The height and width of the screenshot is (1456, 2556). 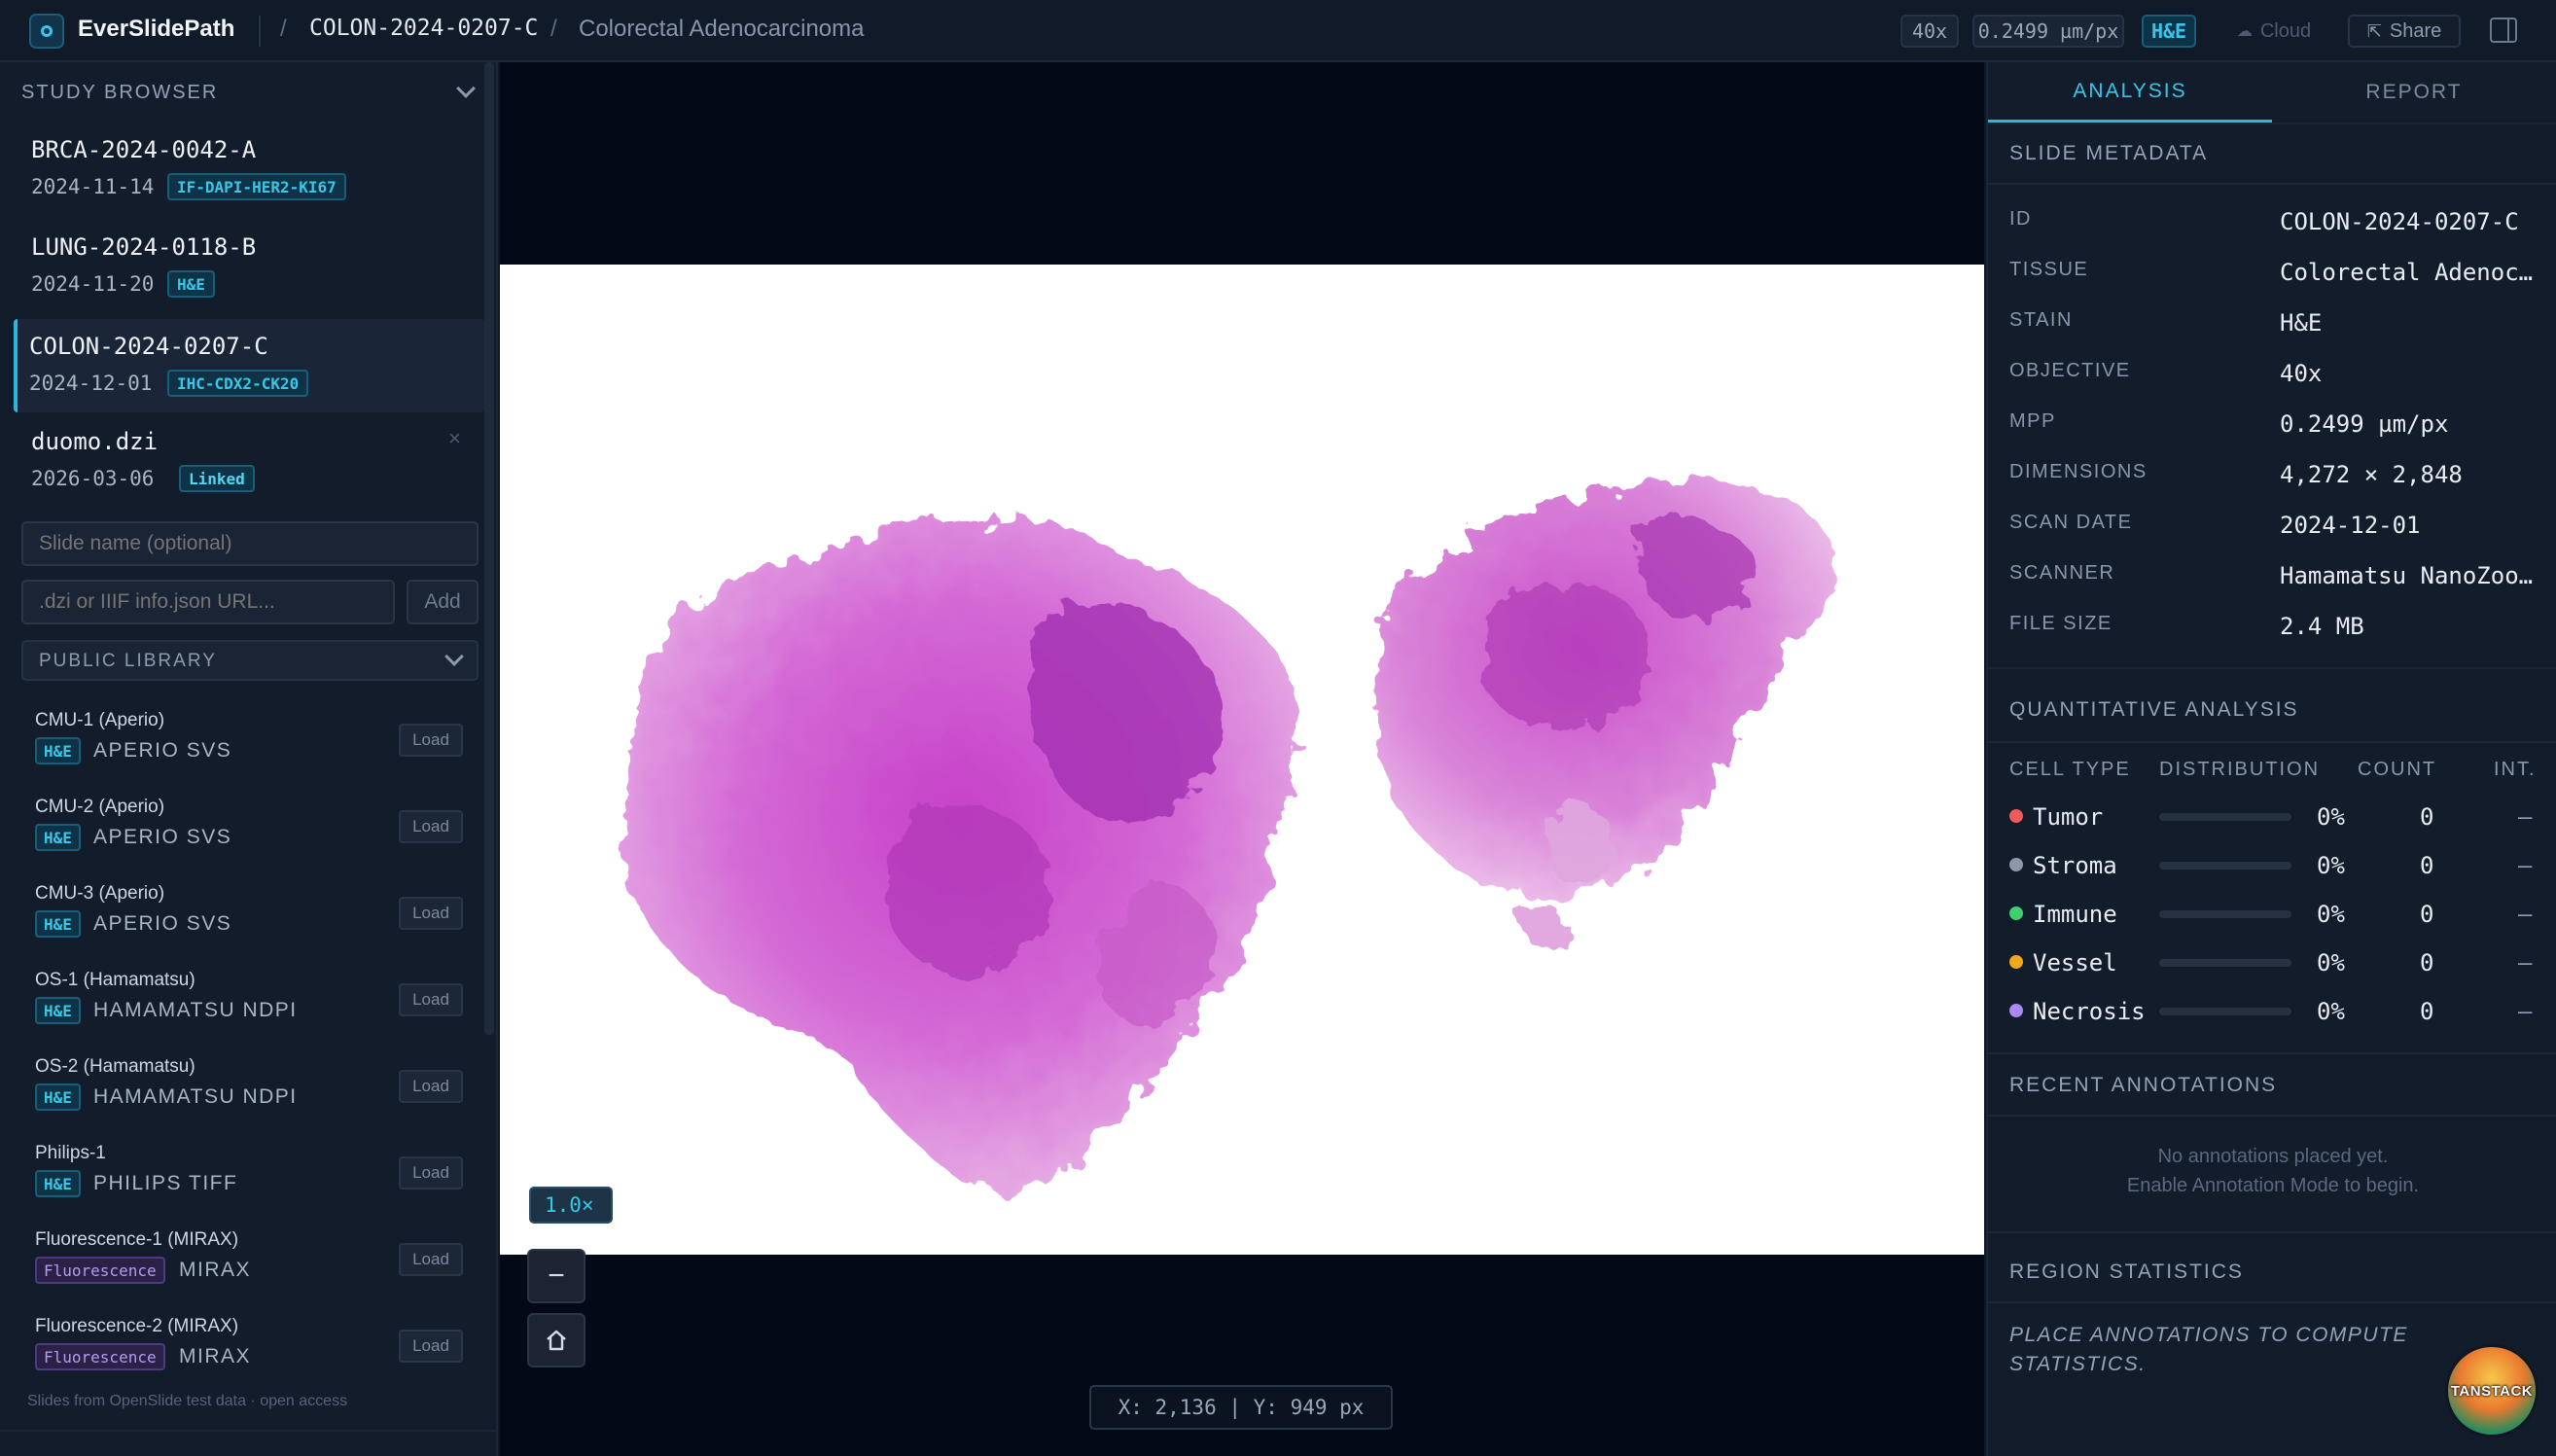 I want to click on study-date: 2024-12-01, so click(x=91, y=383).